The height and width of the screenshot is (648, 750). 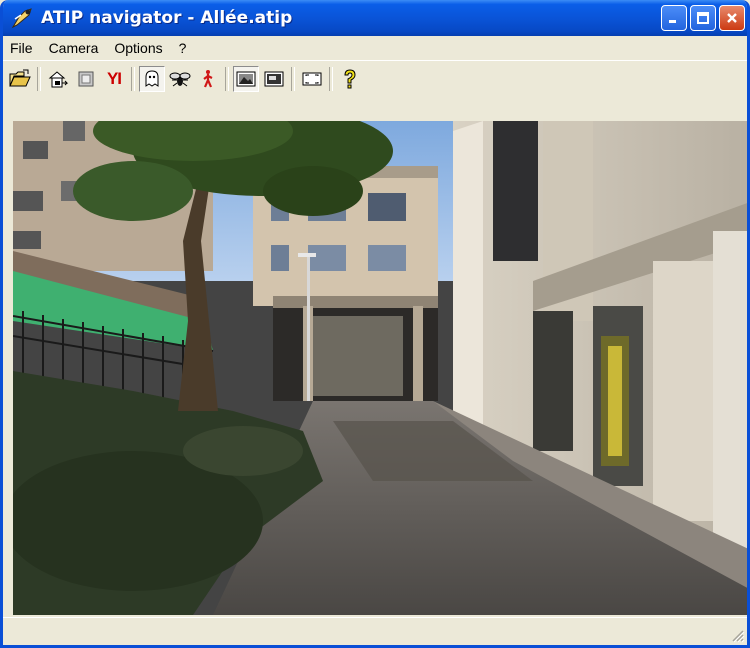 What do you see at coordinates (674, 18) in the screenshot?
I see `minimize-button` at bounding box center [674, 18].